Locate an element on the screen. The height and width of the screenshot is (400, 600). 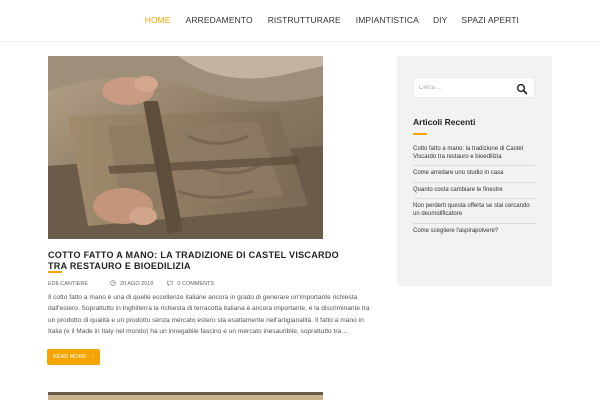
search-form is located at coordinates (474, 87).